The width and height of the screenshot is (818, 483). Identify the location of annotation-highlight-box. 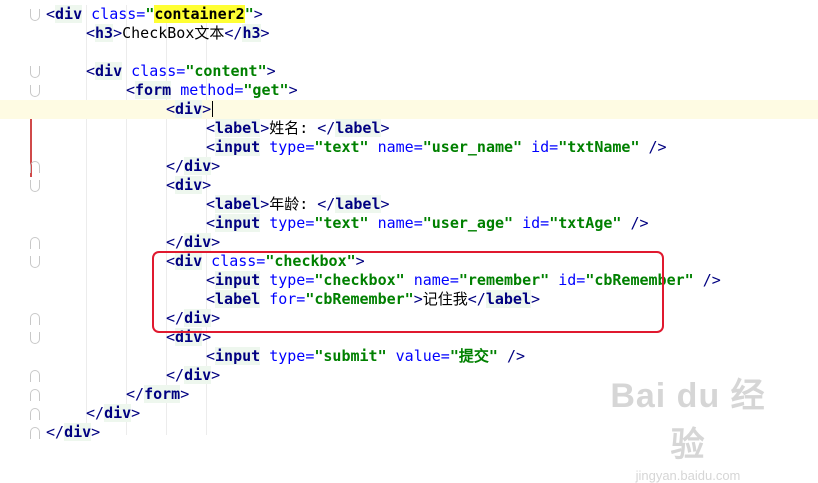
(408, 292).